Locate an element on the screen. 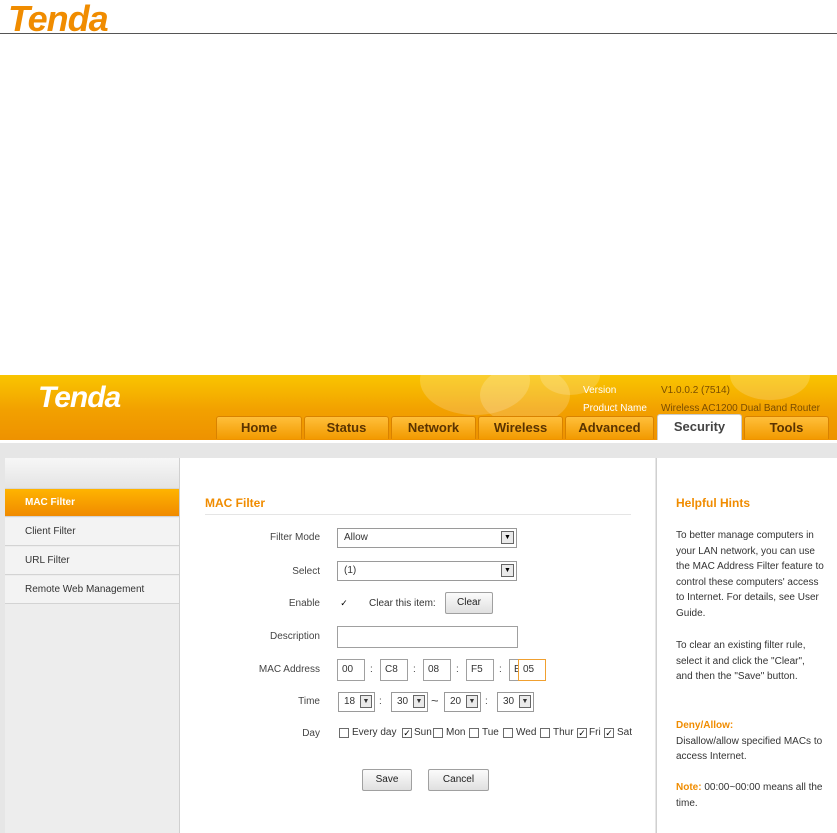 This screenshot has height=833, width=837. product-name-value: Wireless AC1200 Dual Band Router is located at coordinates (740, 408).